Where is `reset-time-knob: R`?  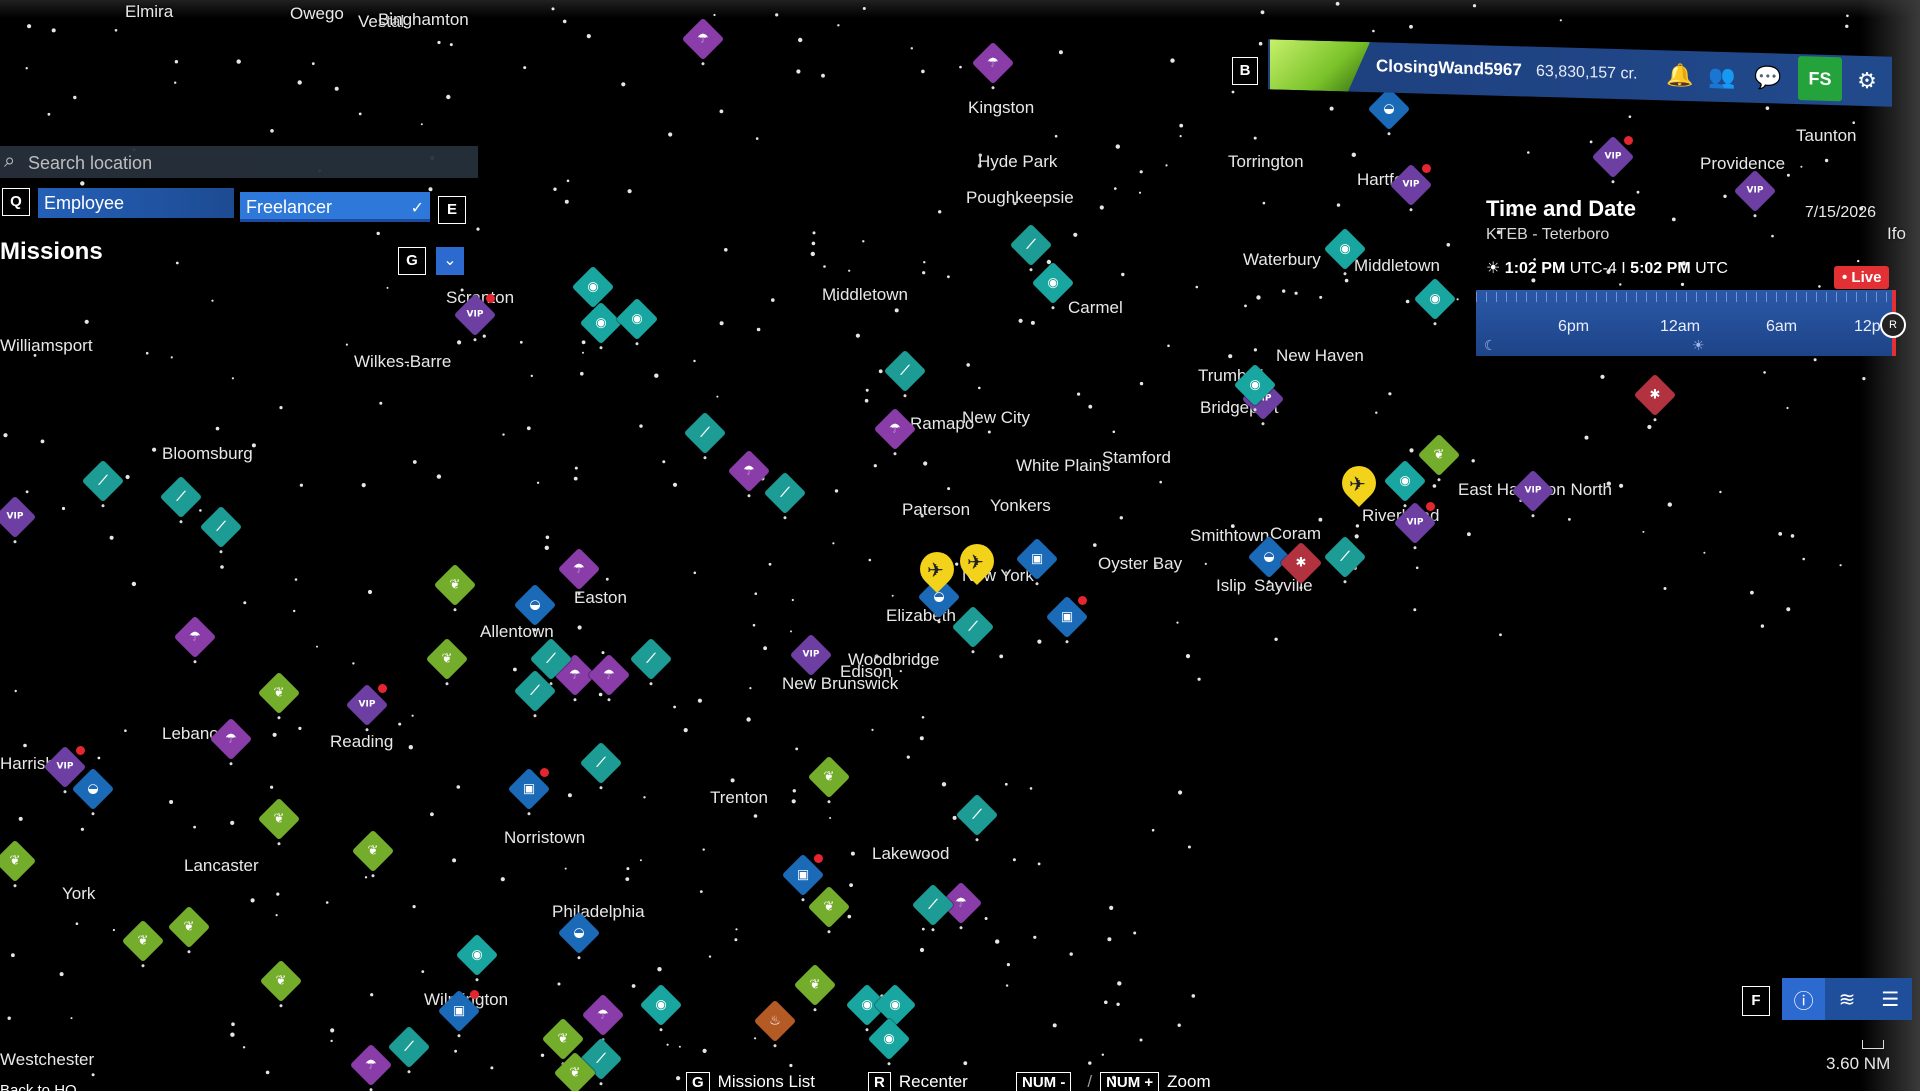
reset-time-knob: R is located at coordinates (1893, 325).